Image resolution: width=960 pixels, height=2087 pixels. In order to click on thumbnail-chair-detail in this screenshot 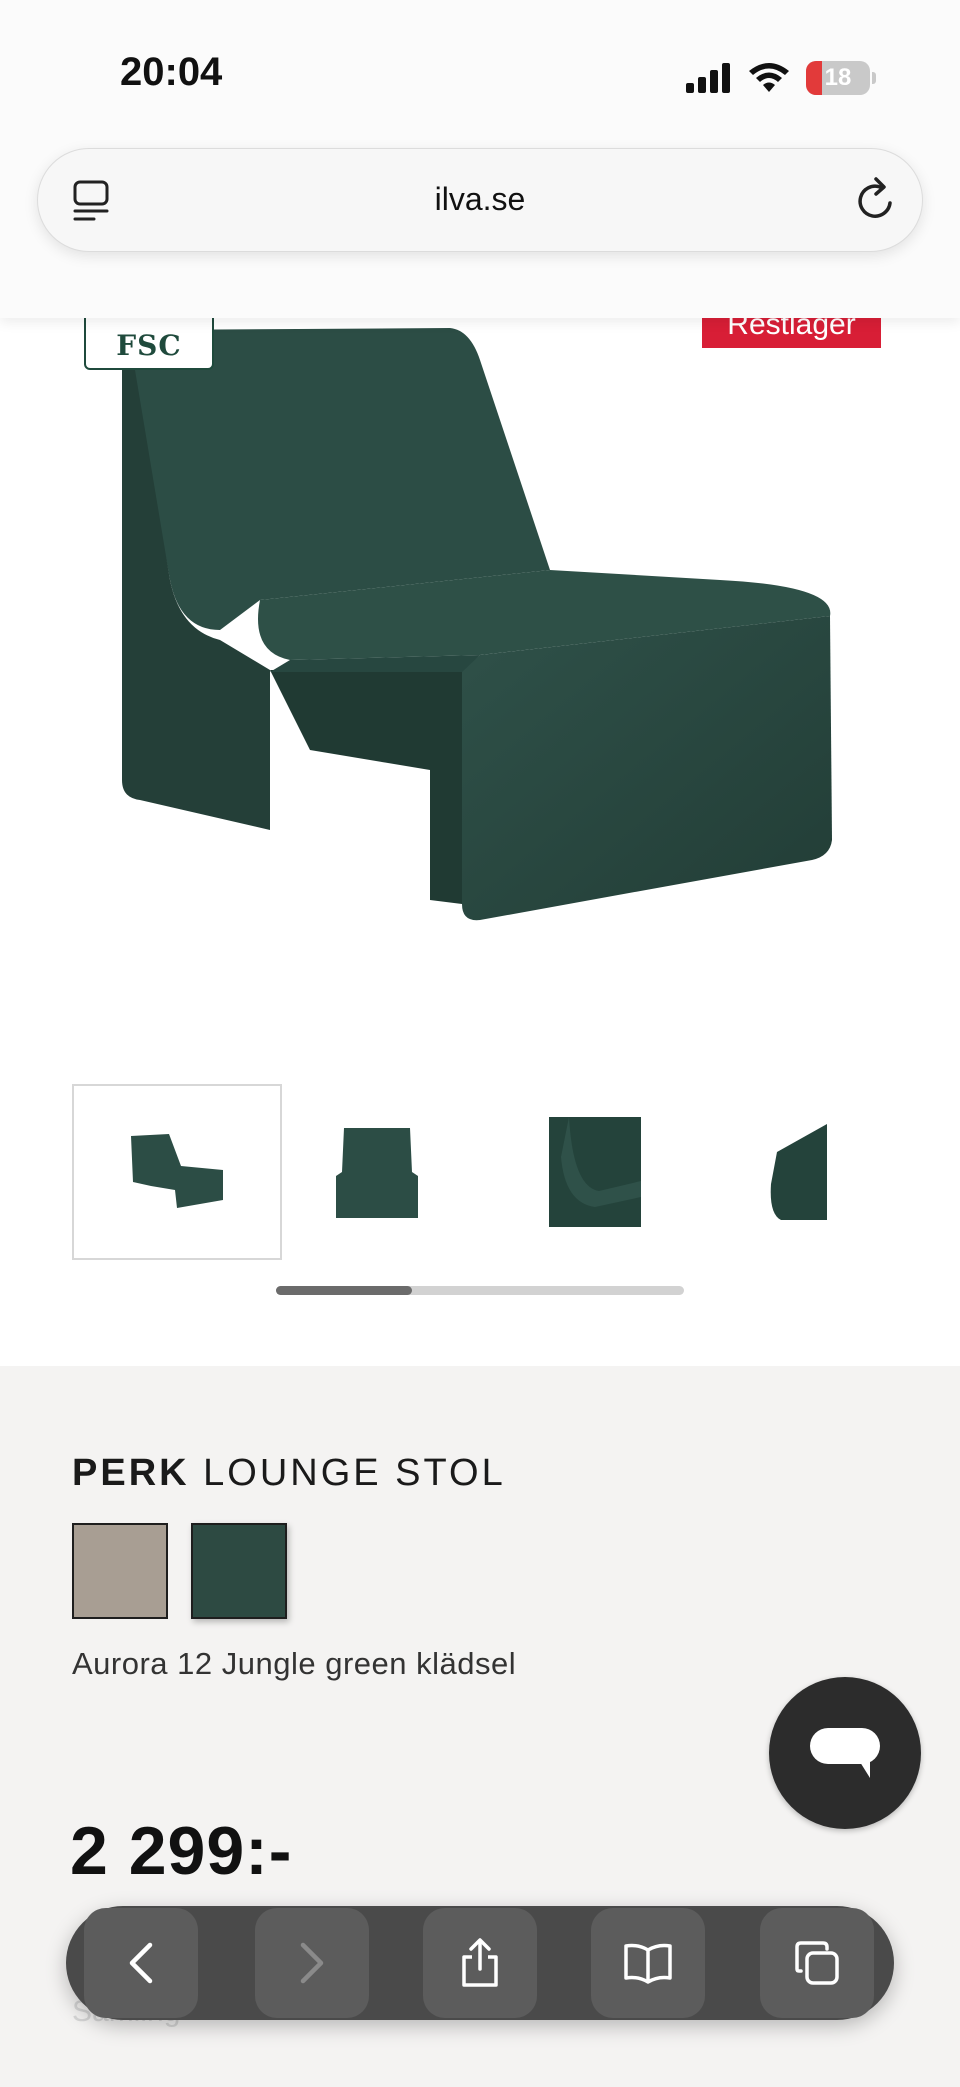, I will do `click(595, 1172)`.